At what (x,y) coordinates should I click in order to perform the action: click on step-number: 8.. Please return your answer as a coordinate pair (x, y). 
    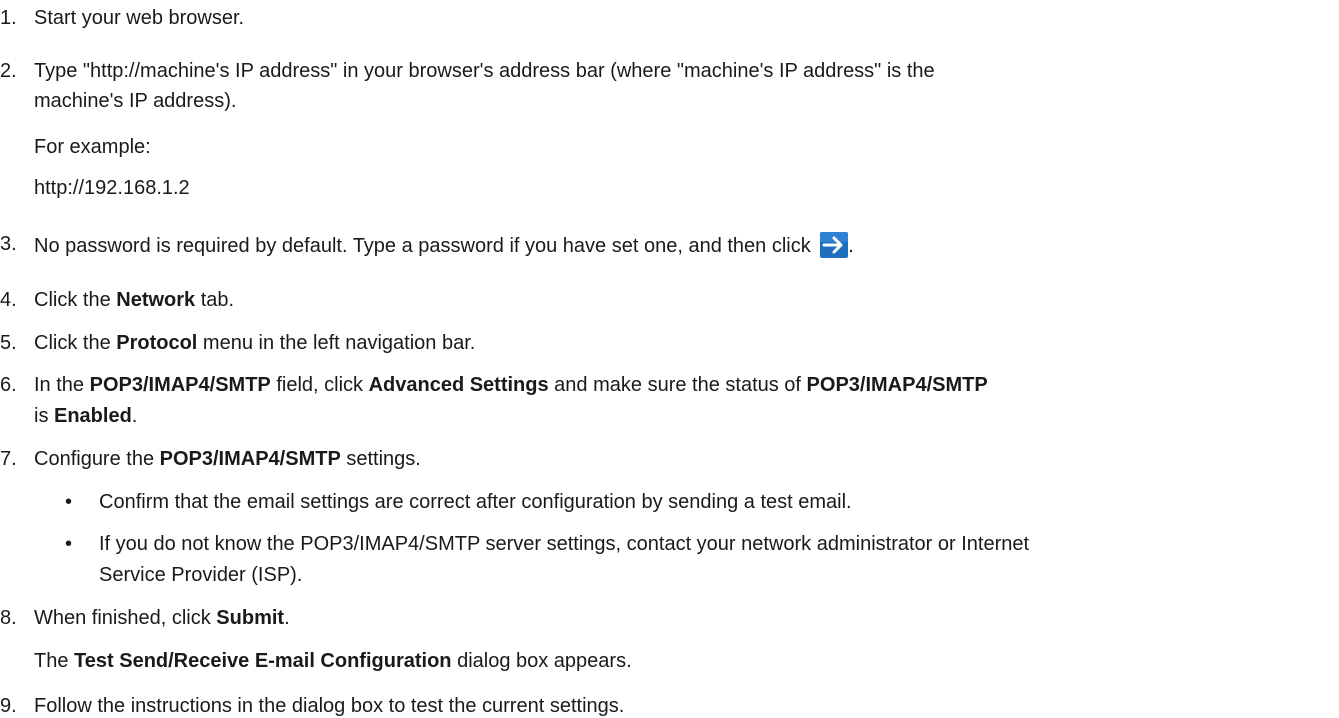
    Looking at the image, I should click on (8, 618).